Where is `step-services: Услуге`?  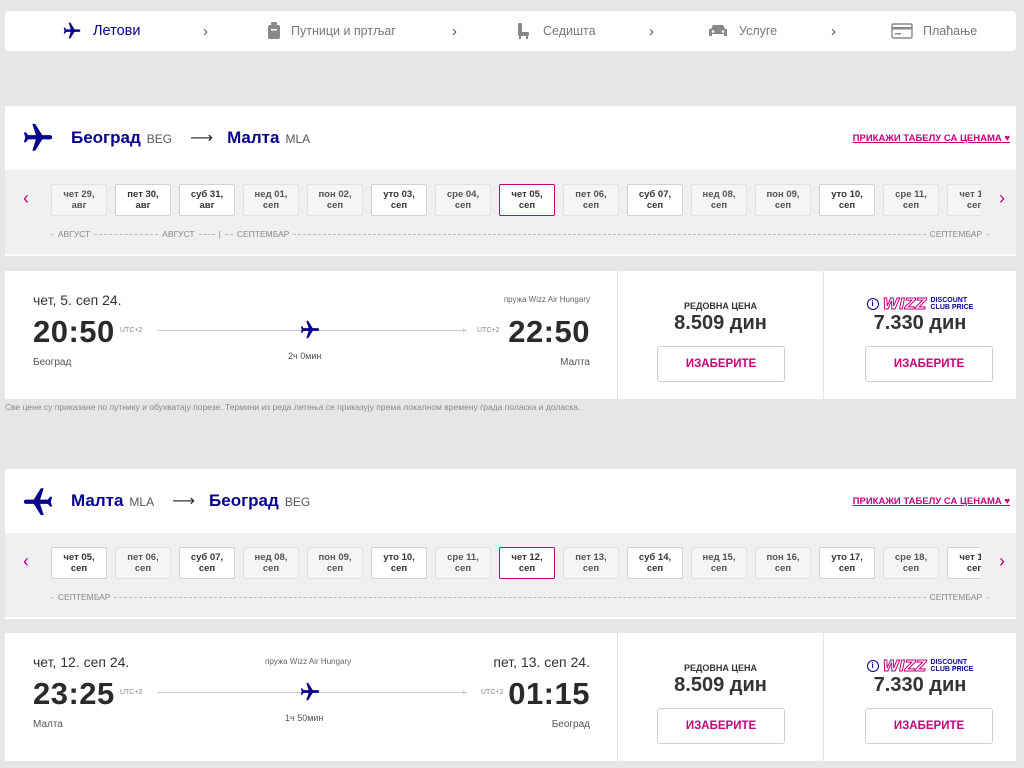
step-services: Услуге is located at coordinates (742, 31).